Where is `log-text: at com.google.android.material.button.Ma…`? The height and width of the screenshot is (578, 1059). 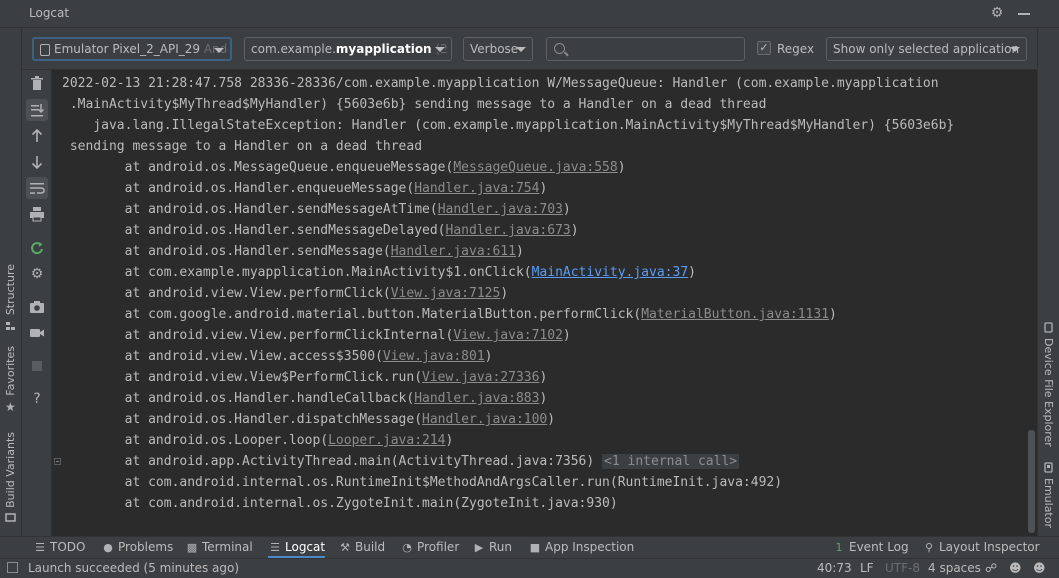
log-text: at com.google.android.material.button.Ma… is located at coordinates (352, 314).